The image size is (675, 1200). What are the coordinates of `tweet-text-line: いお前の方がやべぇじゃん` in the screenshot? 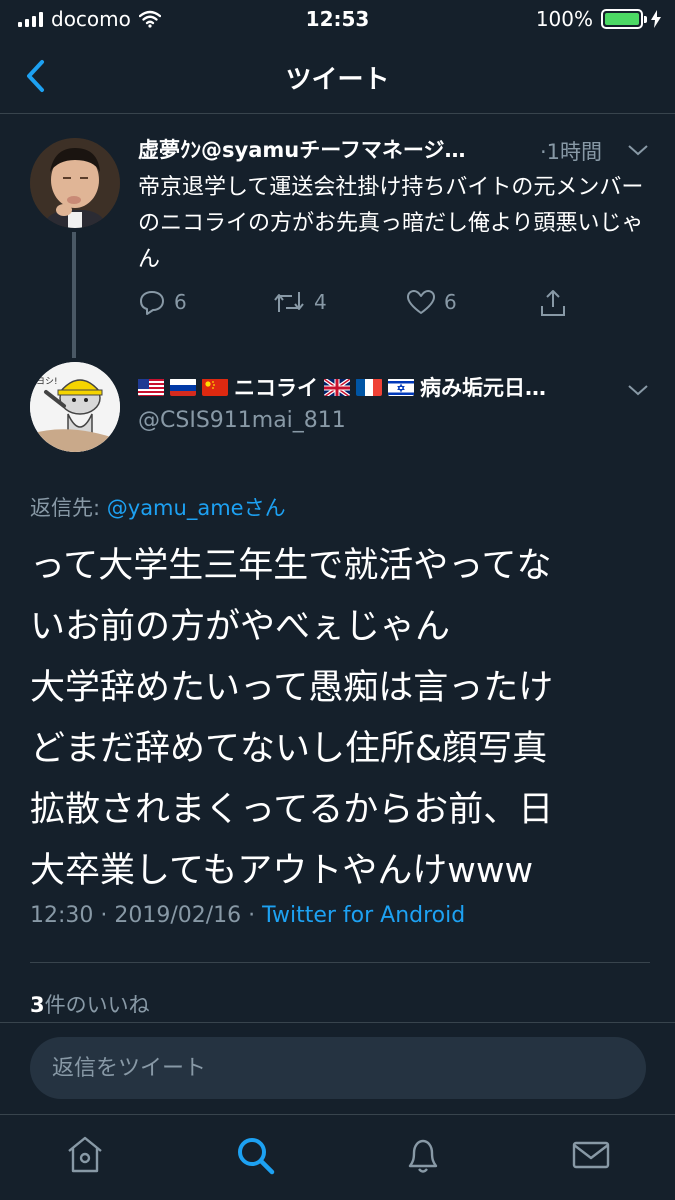 It's located at (240, 627).